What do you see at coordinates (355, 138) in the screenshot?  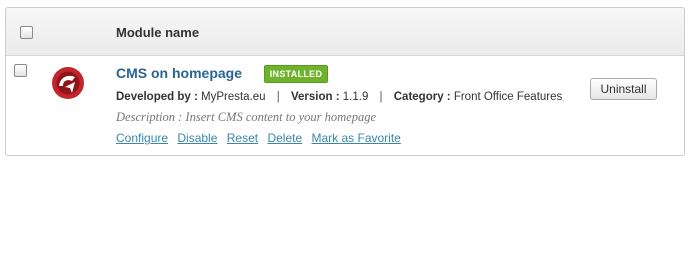 I see `mark-as-favorite-link: Mark as Favorite` at bounding box center [355, 138].